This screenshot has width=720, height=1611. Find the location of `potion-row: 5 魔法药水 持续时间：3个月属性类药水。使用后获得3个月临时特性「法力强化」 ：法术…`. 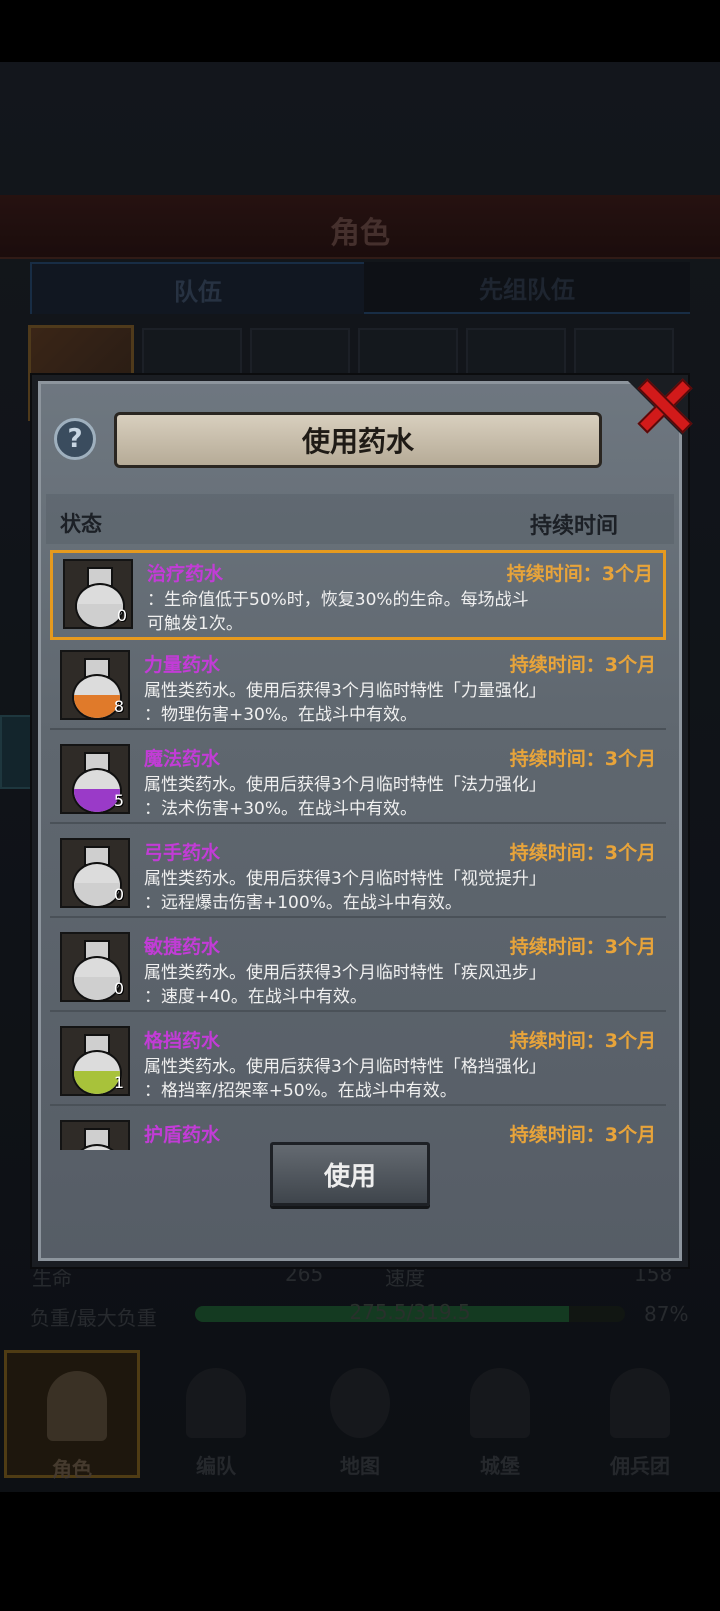

potion-row: 5 魔法药水 持续时间：3个月属性类药水。使用后获得3个月临时特性「法力强化」 ：法术… is located at coordinates (358, 781).